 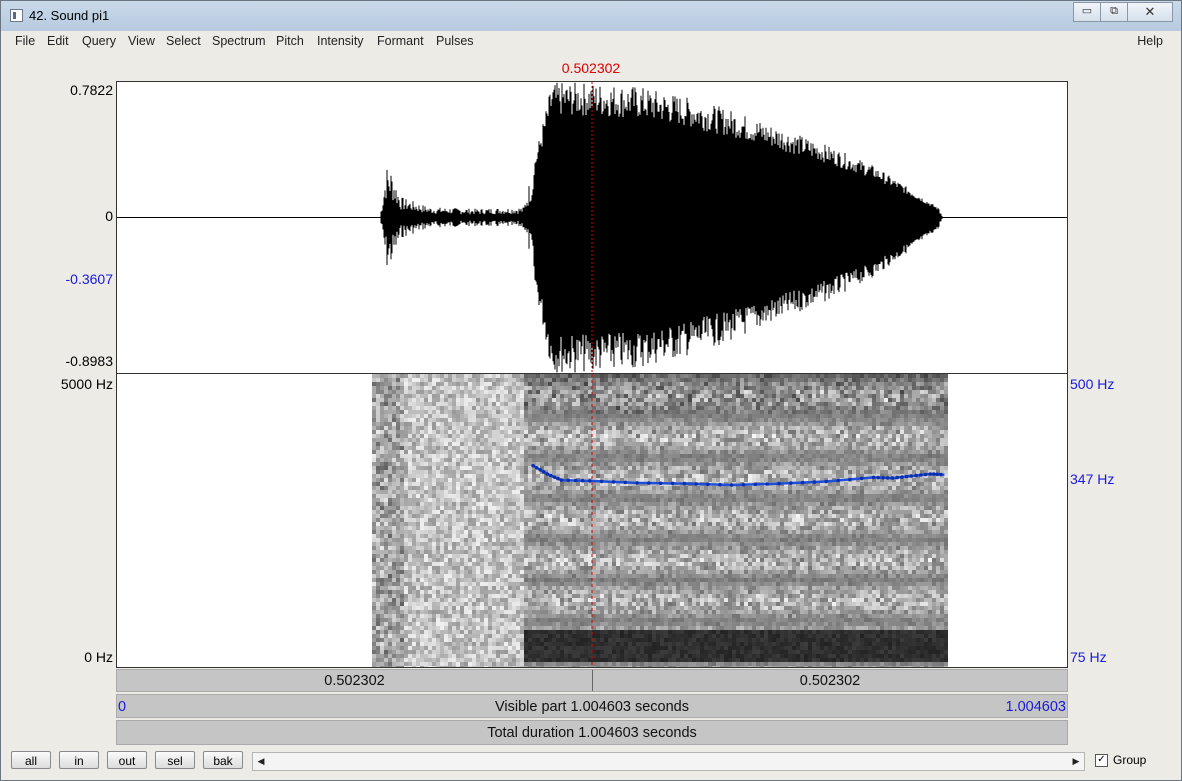 I want to click on menu-intensity: Intensity, so click(x=340, y=41).